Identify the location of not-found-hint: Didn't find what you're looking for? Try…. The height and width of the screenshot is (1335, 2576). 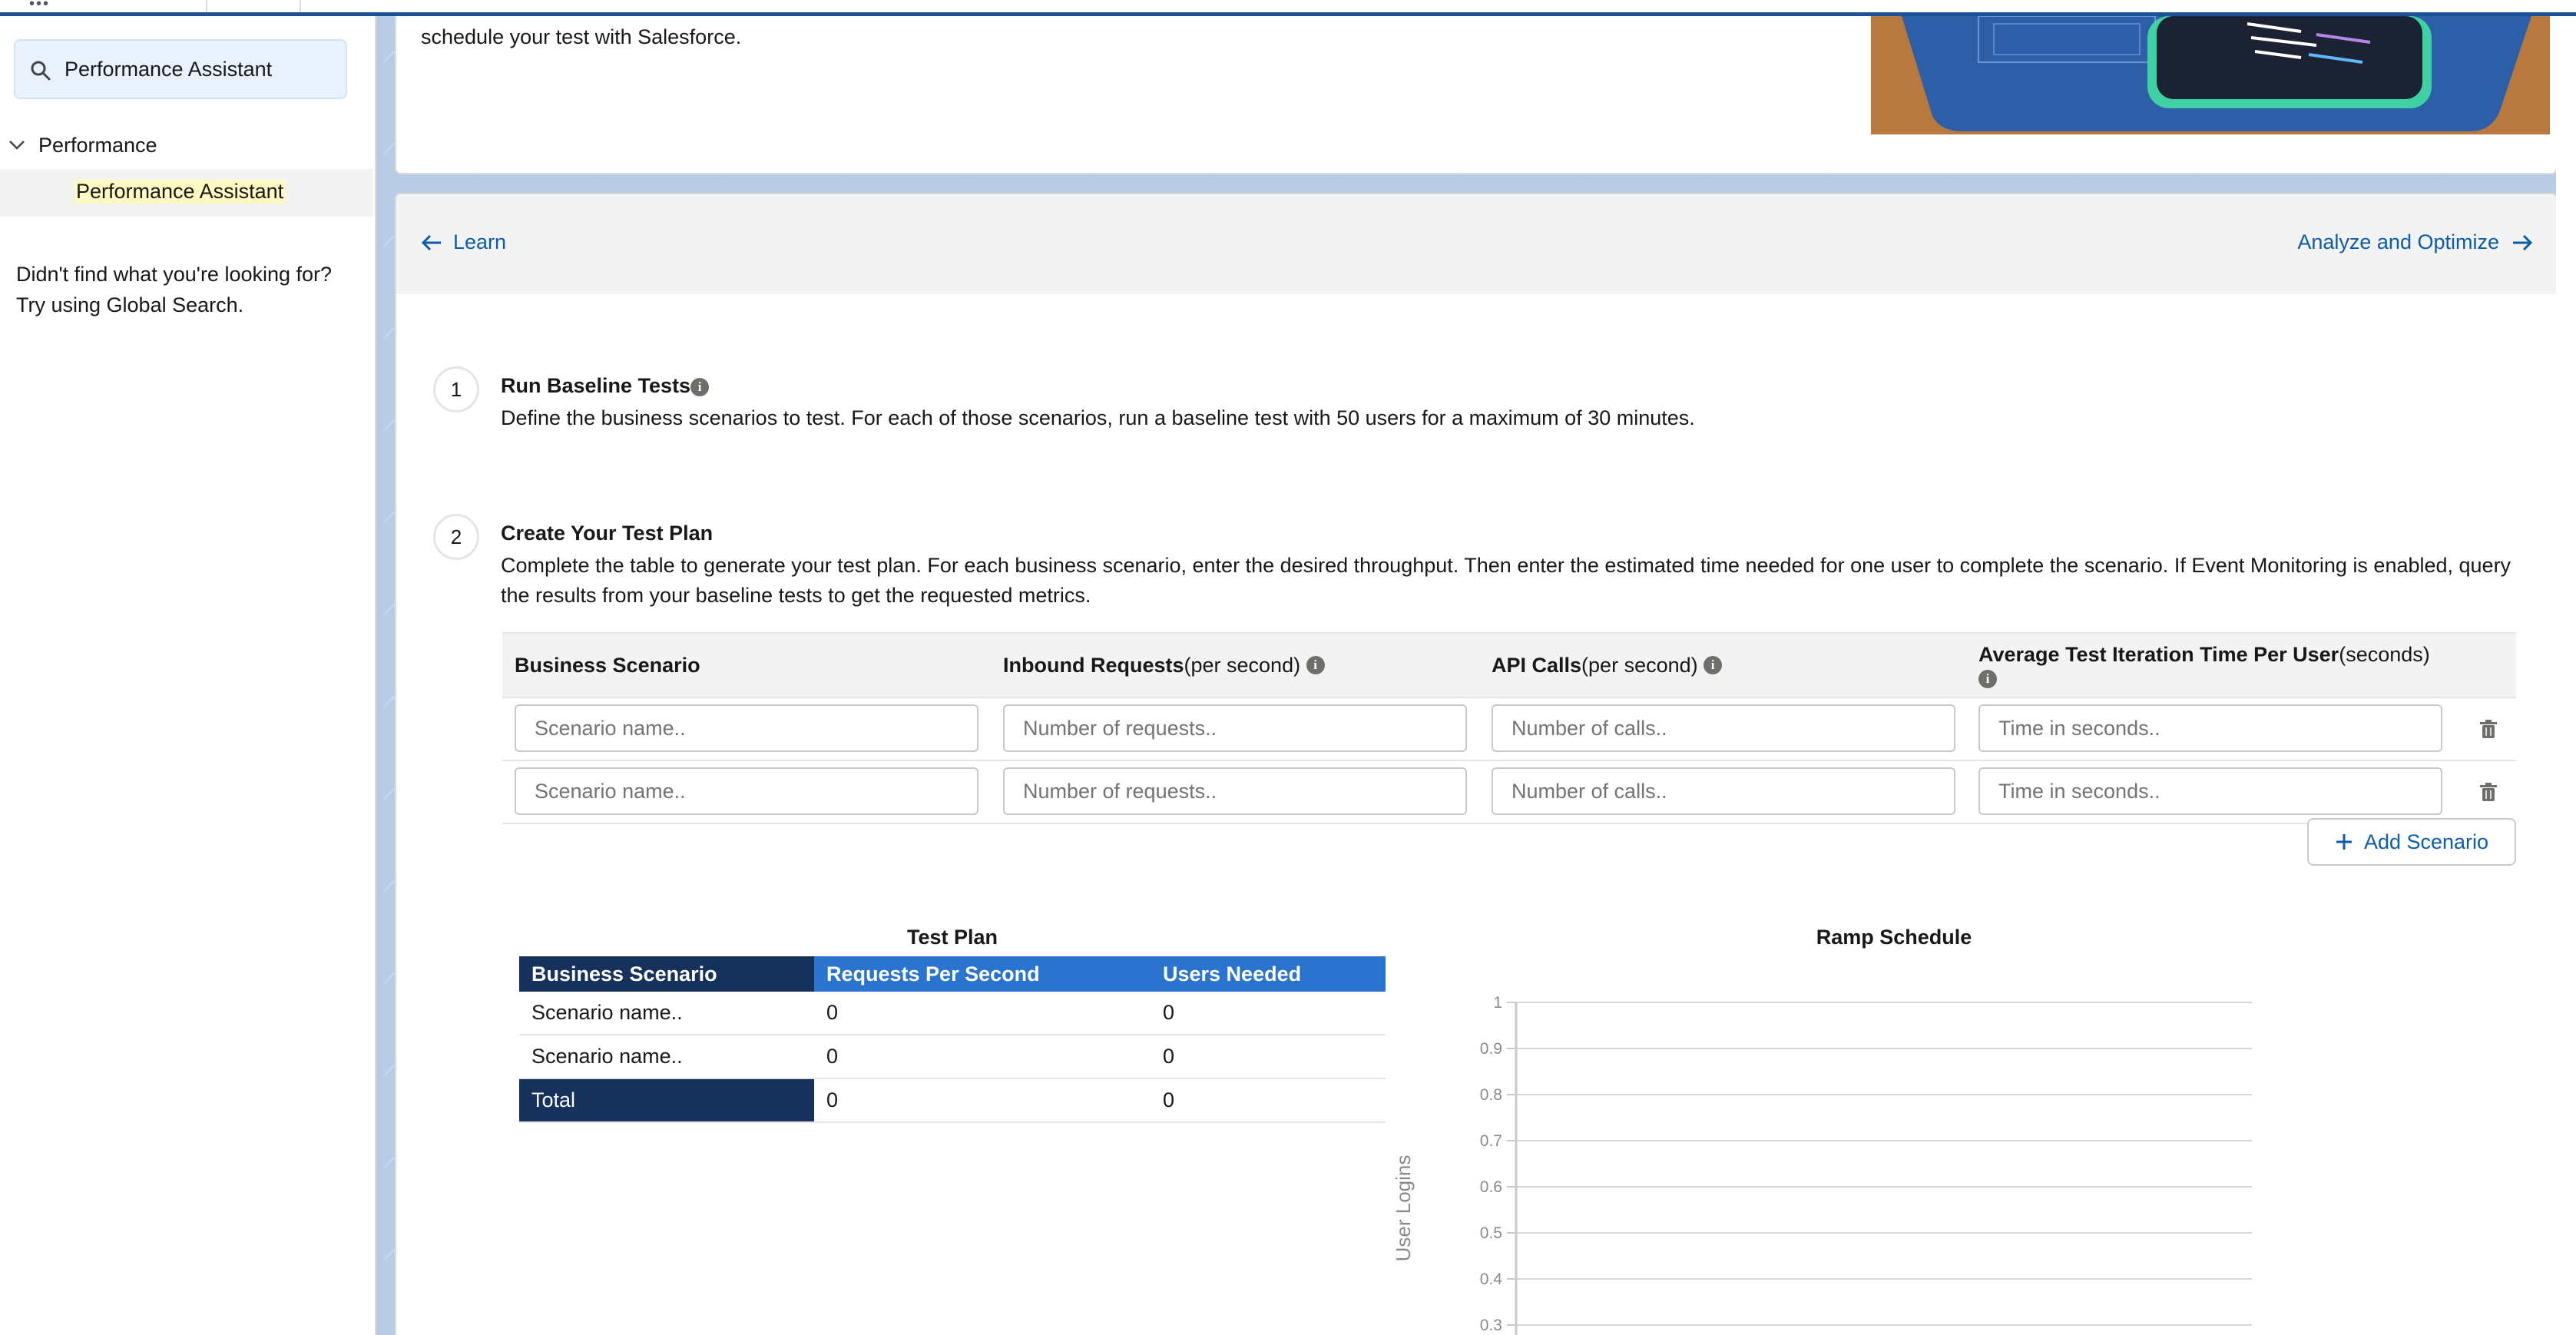
(174, 289).